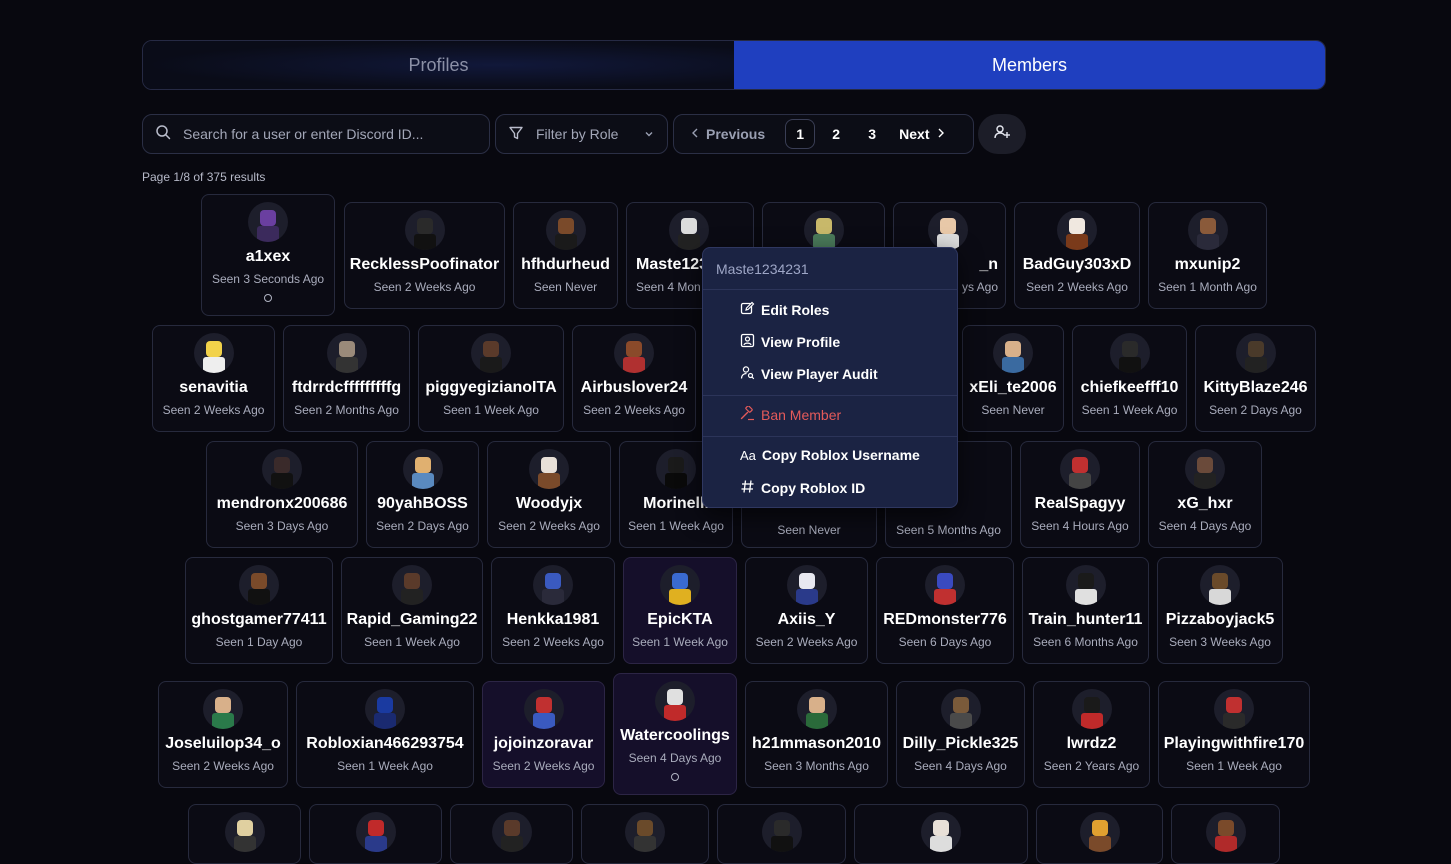 The image size is (1451, 864). Describe the element at coordinates (948, 530) in the screenshot. I see `member-last-seen: Seen 5 Months Ago` at that location.